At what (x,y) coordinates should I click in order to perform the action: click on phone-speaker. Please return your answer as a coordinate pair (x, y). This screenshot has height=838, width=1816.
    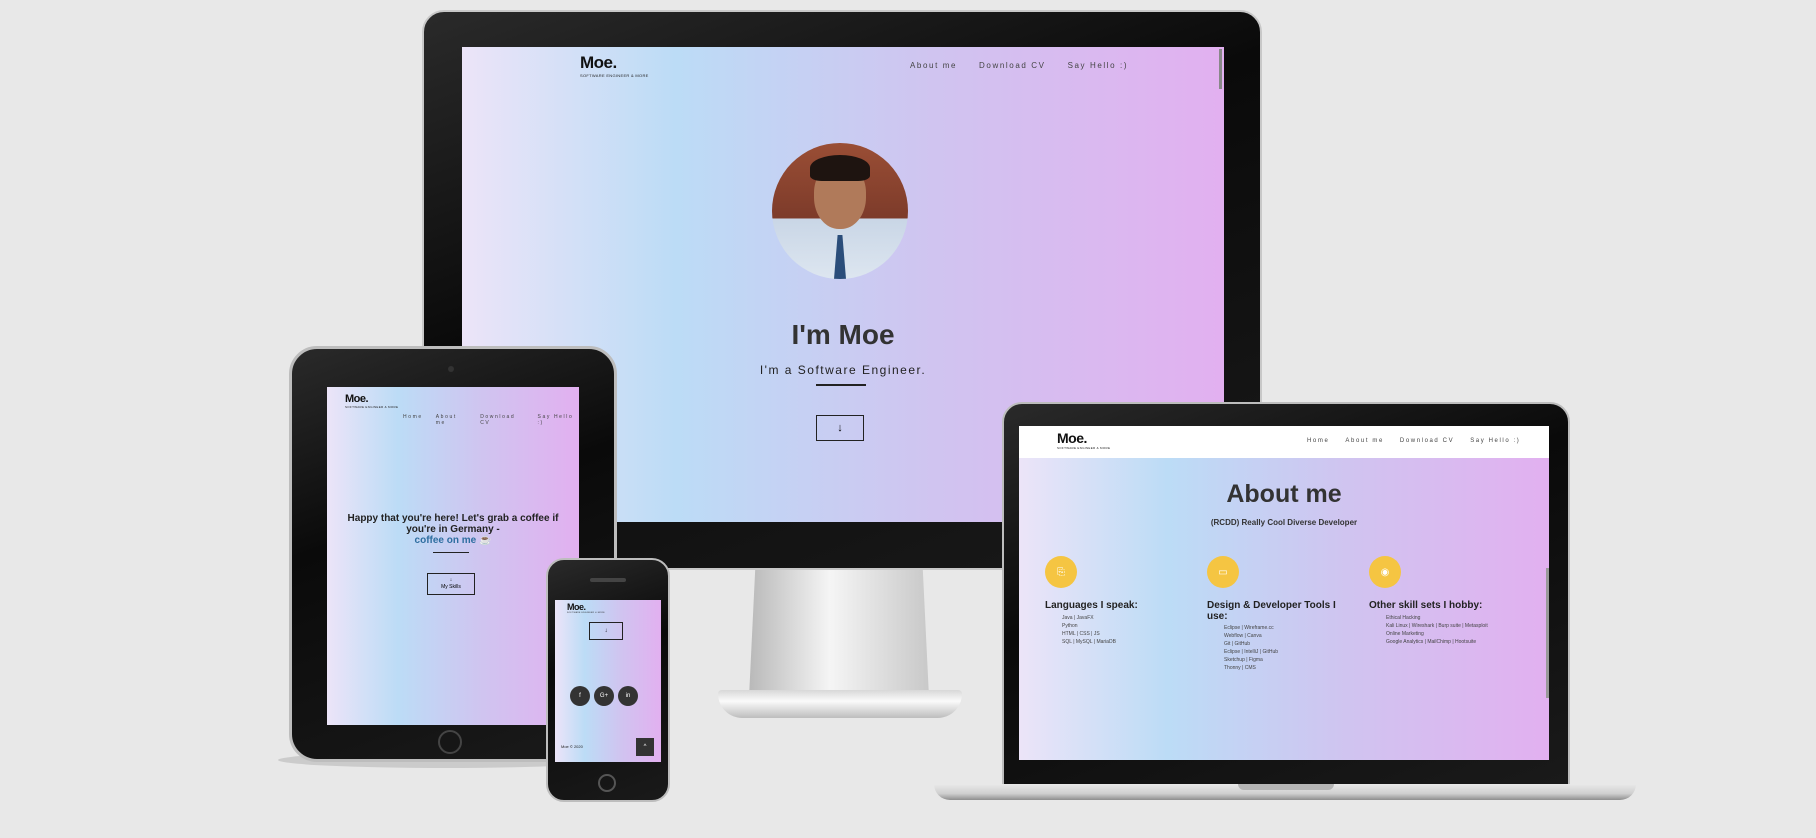
    Looking at the image, I should click on (608, 580).